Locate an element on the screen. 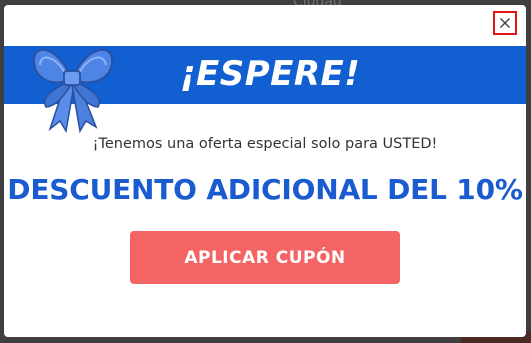 The height and width of the screenshot is (343, 531). close-button is located at coordinates (505, 23).